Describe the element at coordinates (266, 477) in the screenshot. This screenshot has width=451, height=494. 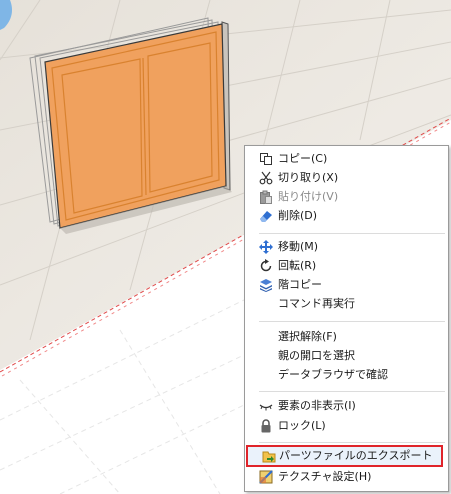
I see `texture-icon` at that location.